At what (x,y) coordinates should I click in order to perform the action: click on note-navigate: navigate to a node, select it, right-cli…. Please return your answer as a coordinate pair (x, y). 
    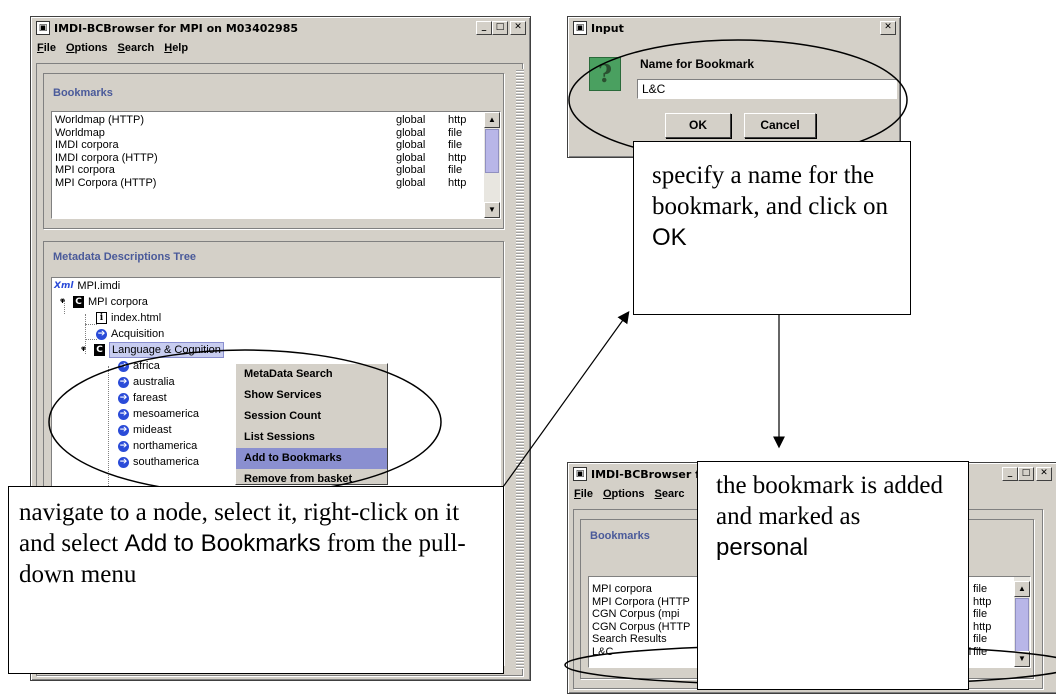
    Looking at the image, I should click on (256, 580).